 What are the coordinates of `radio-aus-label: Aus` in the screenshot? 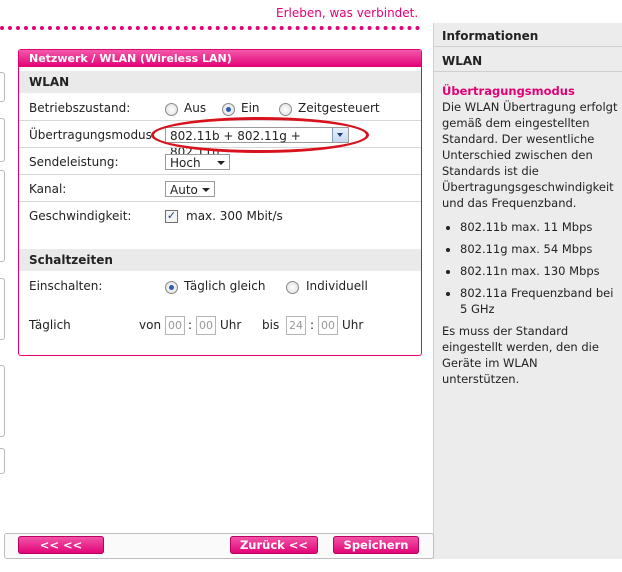 It's located at (195, 108).